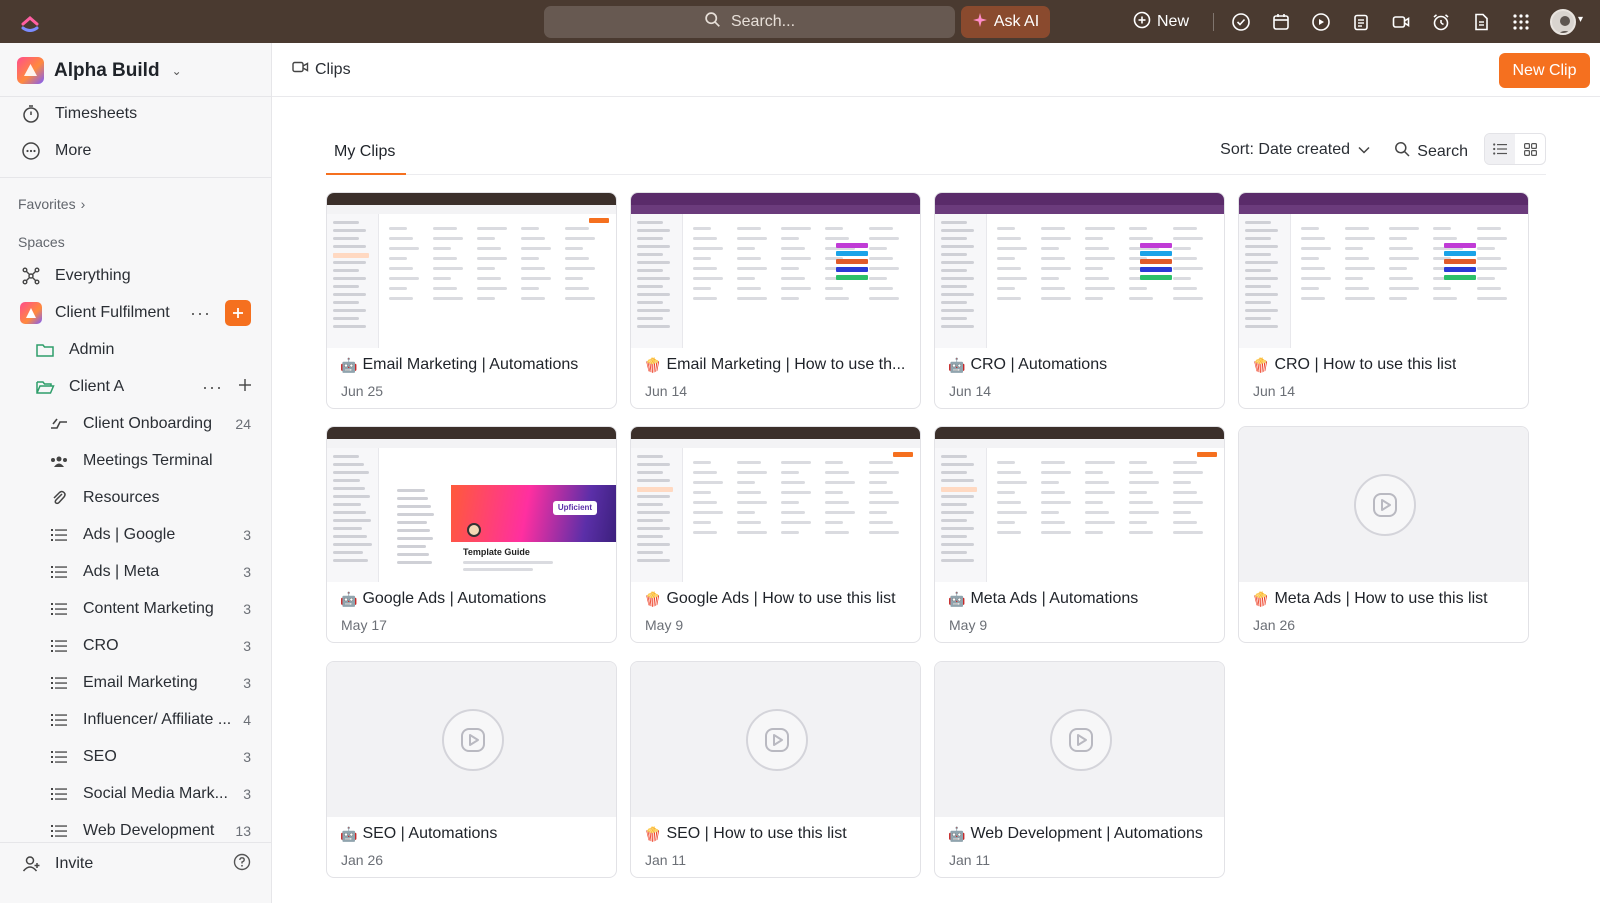 The image size is (1600, 903). I want to click on sort-dropdown: Sort: Date created, so click(1295, 150).